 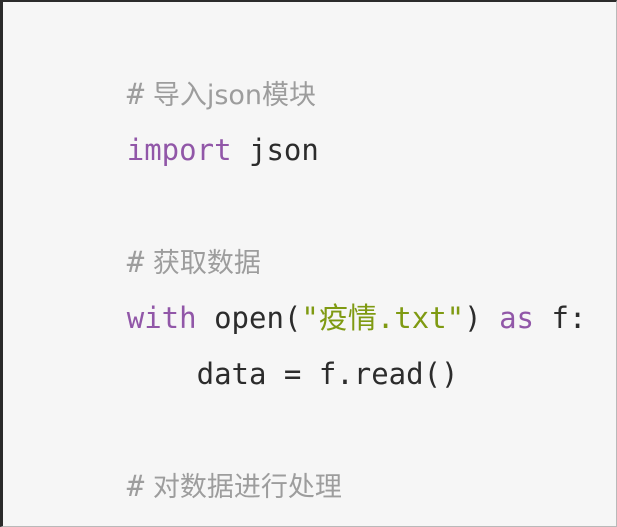 I want to click on plain-token: ), so click(x=482, y=318).